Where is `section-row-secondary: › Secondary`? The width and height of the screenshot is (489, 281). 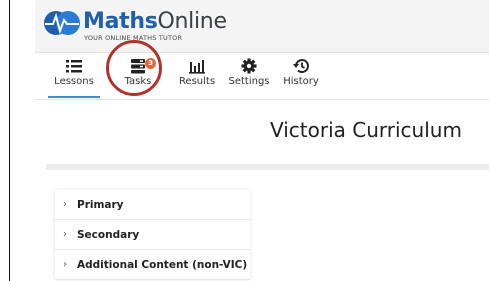 section-row-secondary: › Secondary is located at coordinates (152, 235).